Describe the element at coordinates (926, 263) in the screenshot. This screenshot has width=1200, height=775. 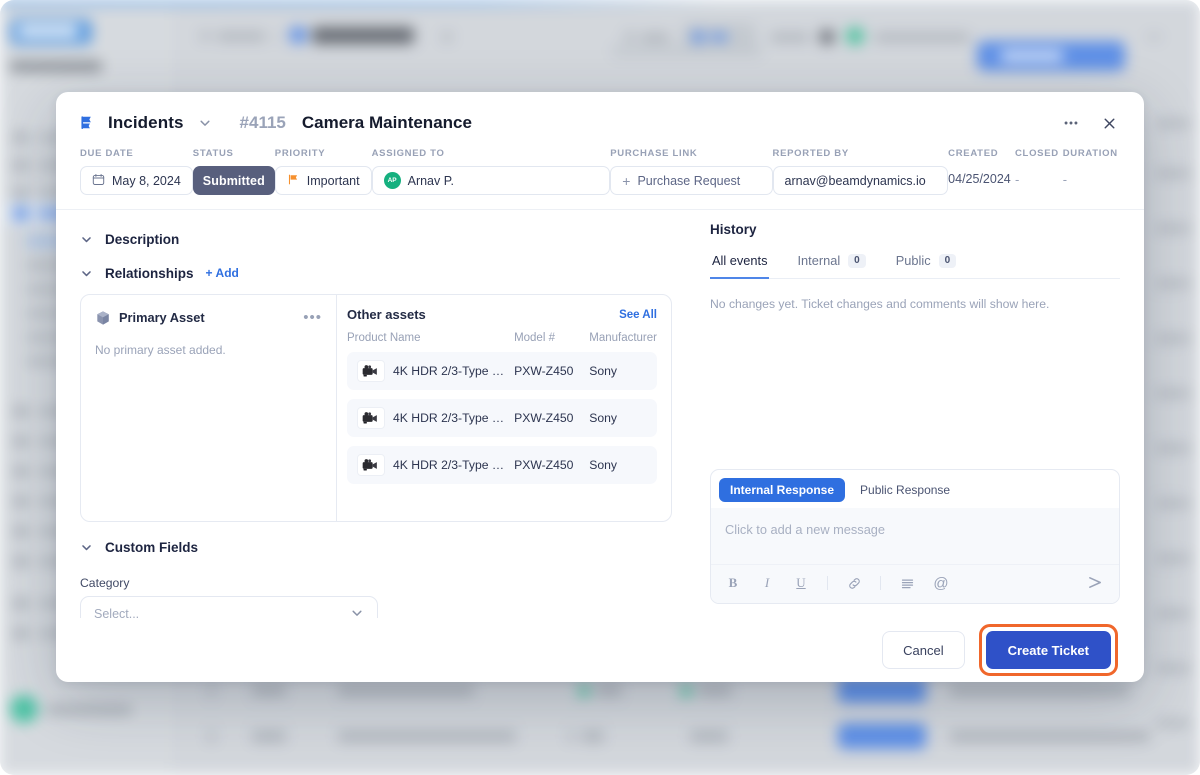
I see `tab-public: Public 0` at that location.